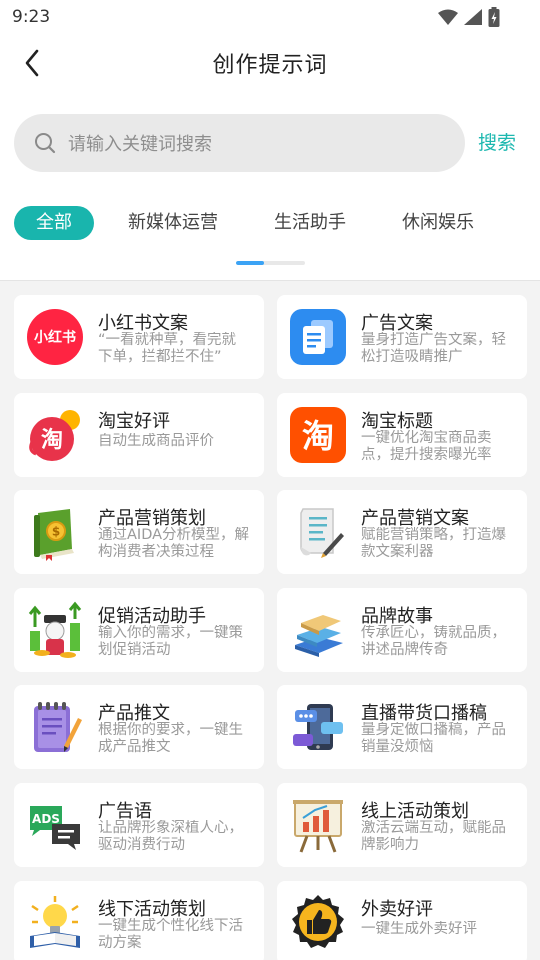 The image size is (540, 960). What do you see at coordinates (239, 143) in the screenshot?
I see `search-input: 请输入关键词搜索` at bounding box center [239, 143].